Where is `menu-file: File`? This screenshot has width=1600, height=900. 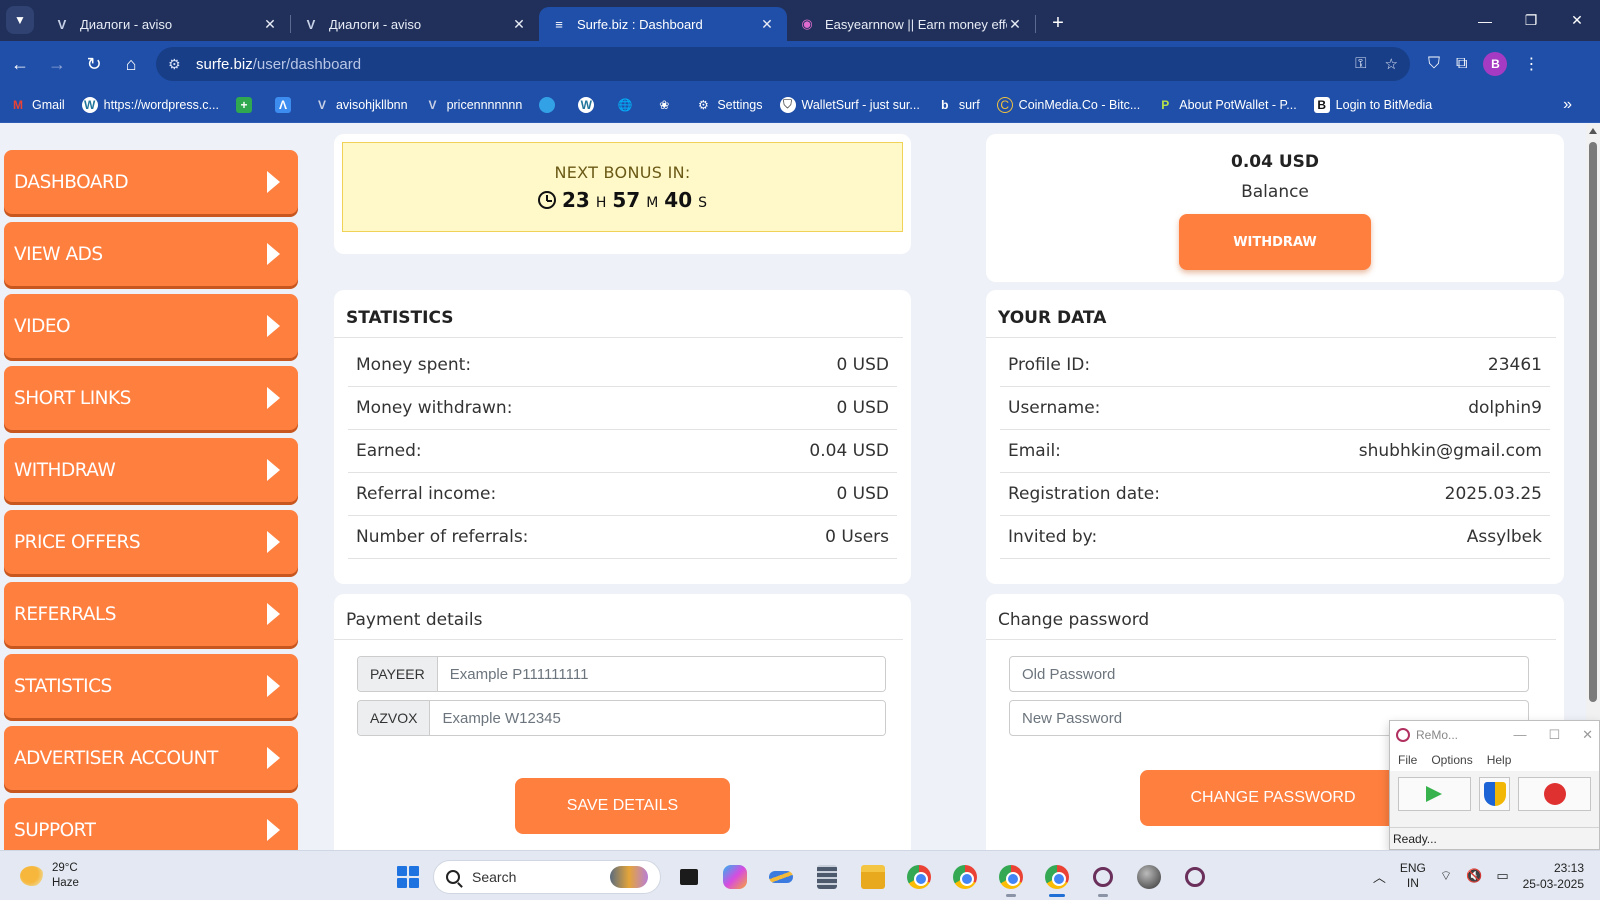 menu-file: File is located at coordinates (1407, 760).